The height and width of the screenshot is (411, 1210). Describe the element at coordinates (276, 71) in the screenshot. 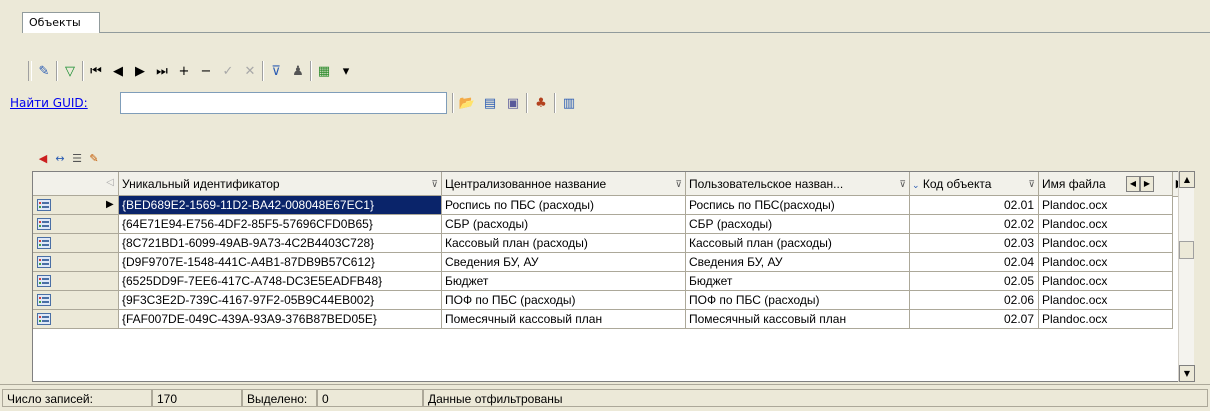

I see `filter-icon: ⊽` at that location.